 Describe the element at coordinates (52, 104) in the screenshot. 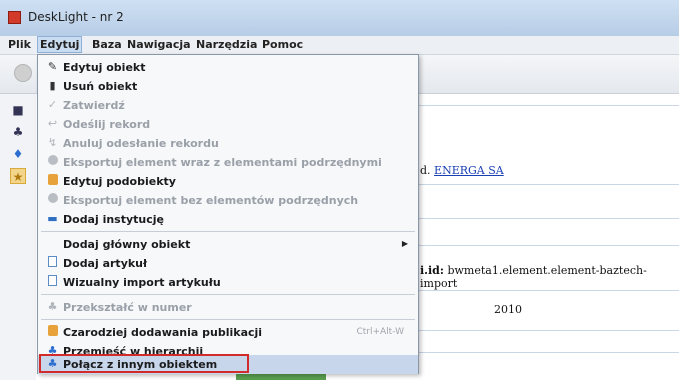

I see `check-icon: ✓` at that location.